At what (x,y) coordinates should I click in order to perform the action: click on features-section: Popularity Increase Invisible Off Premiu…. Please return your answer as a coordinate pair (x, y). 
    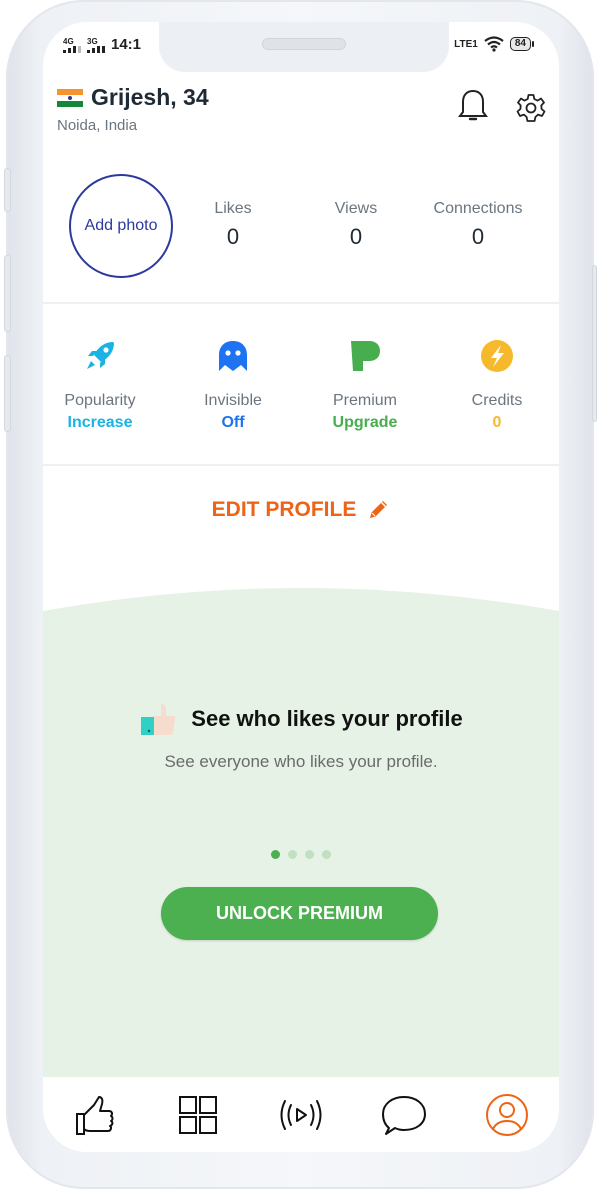
    Looking at the image, I should click on (301, 385).